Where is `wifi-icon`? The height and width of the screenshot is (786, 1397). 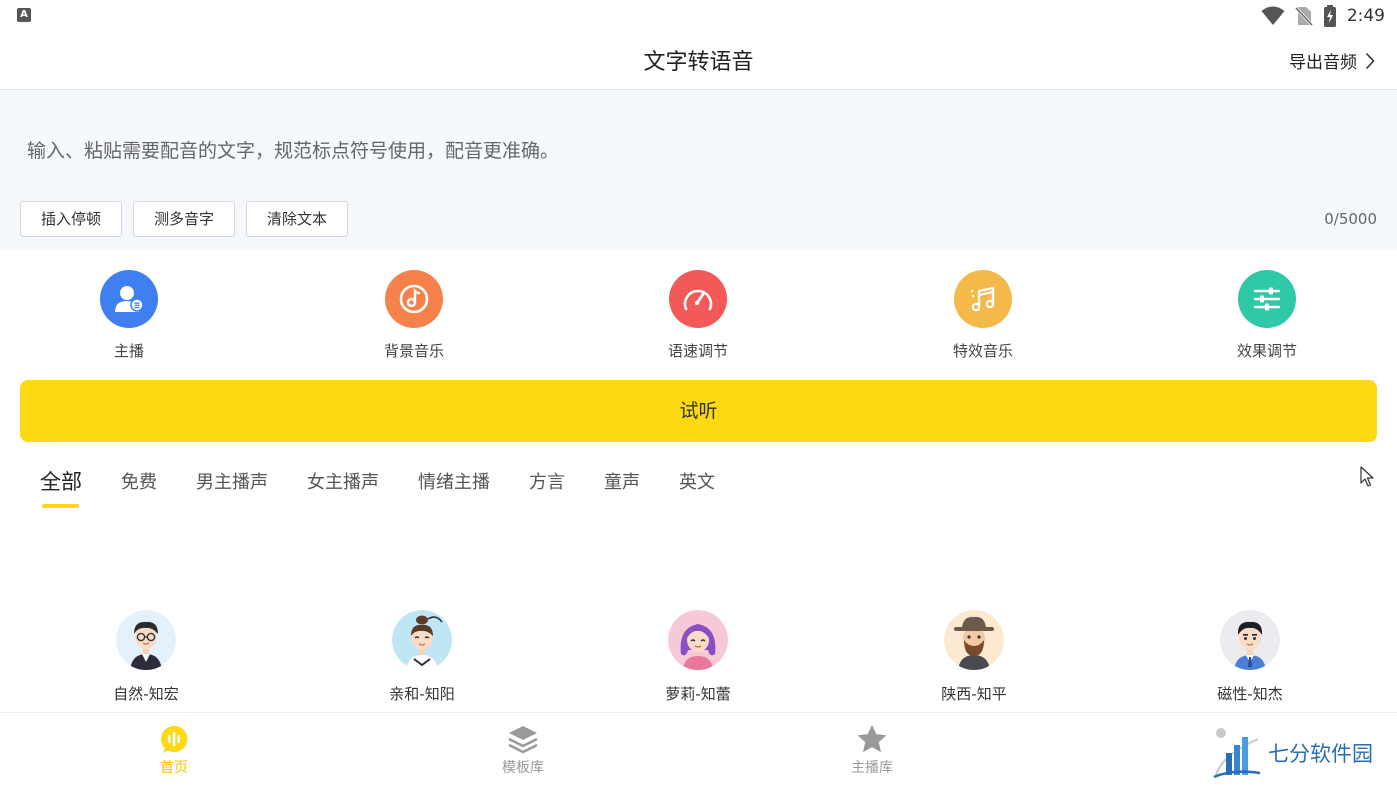 wifi-icon is located at coordinates (1273, 15).